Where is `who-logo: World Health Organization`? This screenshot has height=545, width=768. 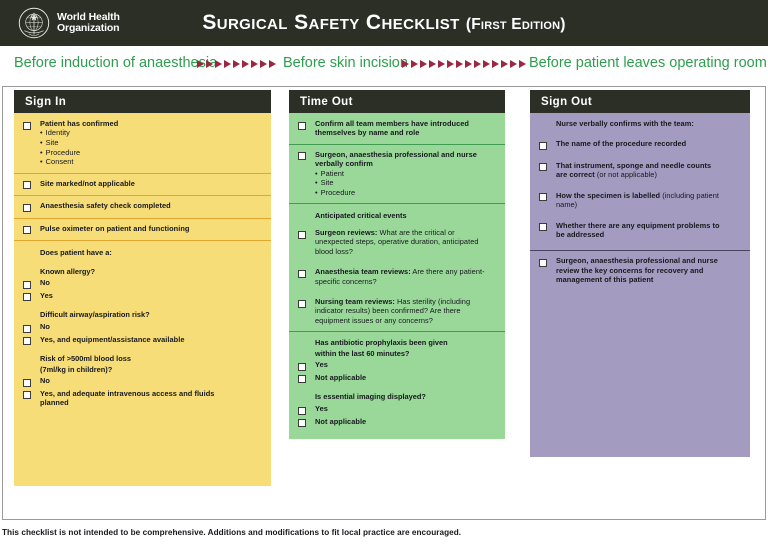 who-logo: World Health Organization is located at coordinates (69, 23).